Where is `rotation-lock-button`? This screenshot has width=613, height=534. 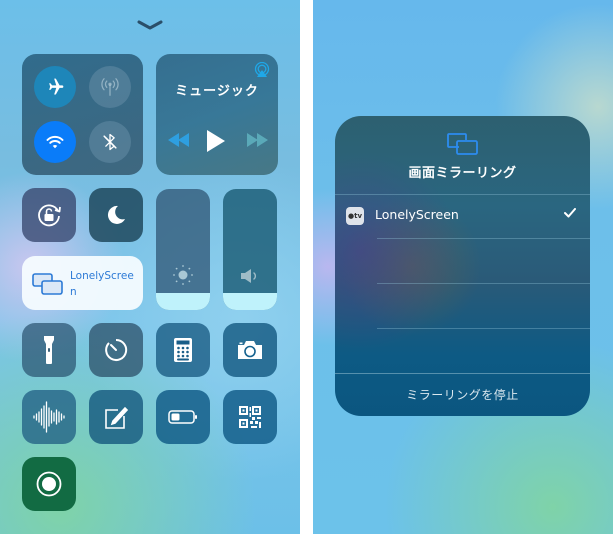 rotation-lock-button is located at coordinates (49, 215).